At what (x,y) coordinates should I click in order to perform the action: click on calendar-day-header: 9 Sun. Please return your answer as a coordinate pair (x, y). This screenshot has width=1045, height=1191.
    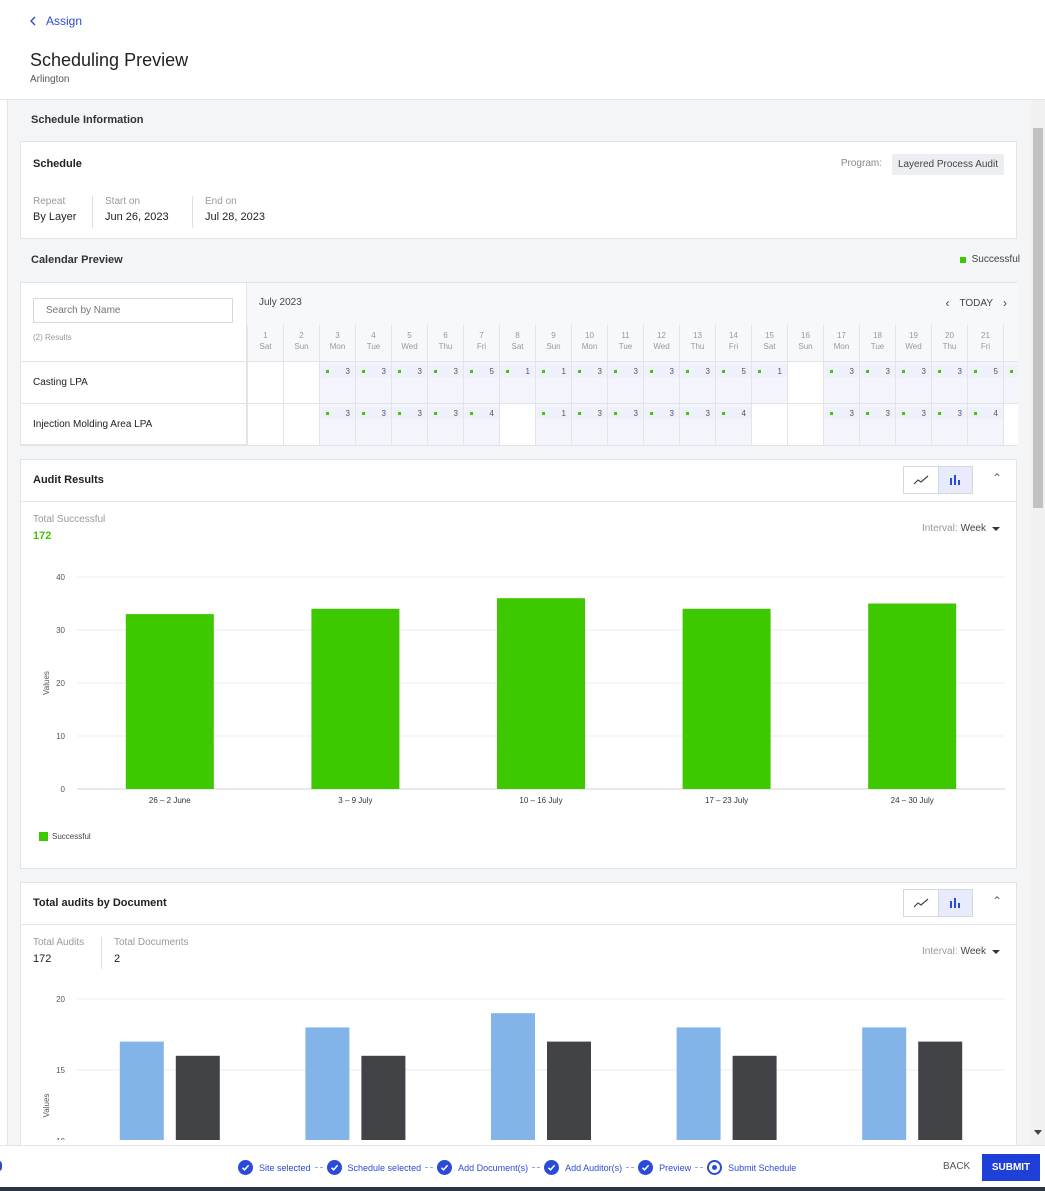
    Looking at the image, I should click on (553, 343).